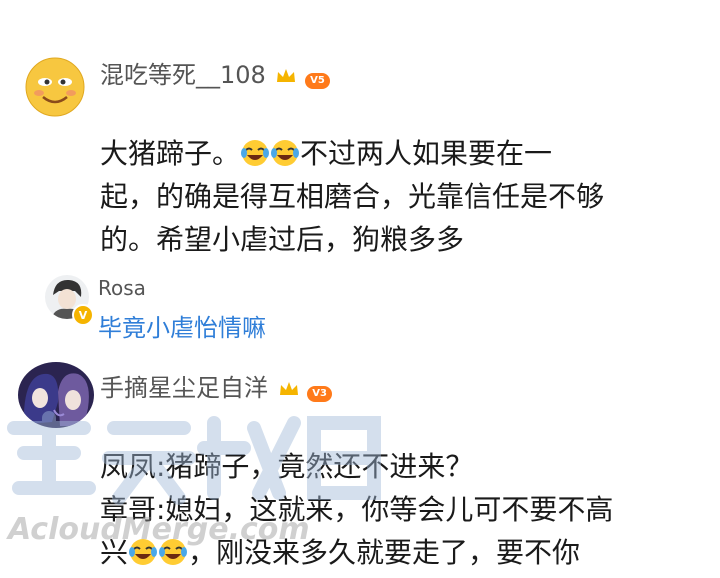 The width and height of the screenshot is (720, 578). What do you see at coordinates (352, 196) in the screenshot?
I see `comment-text-line: 起，的确是得互相磨合，光靠信任是不够` at bounding box center [352, 196].